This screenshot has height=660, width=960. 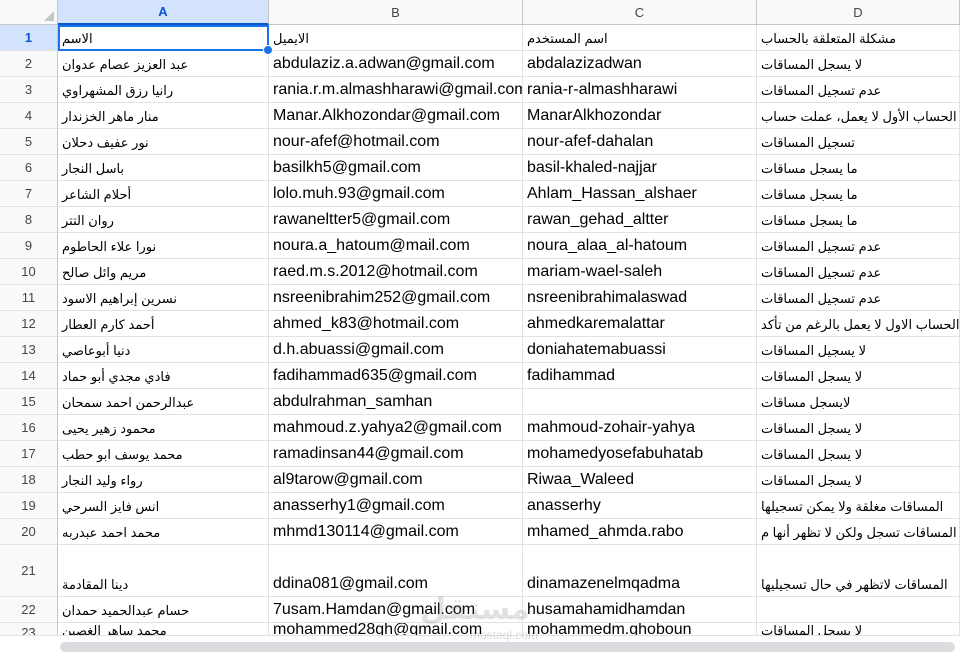 What do you see at coordinates (29, 272) in the screenshot?
I see `row-header: 10` at bounding box center [29, 272].